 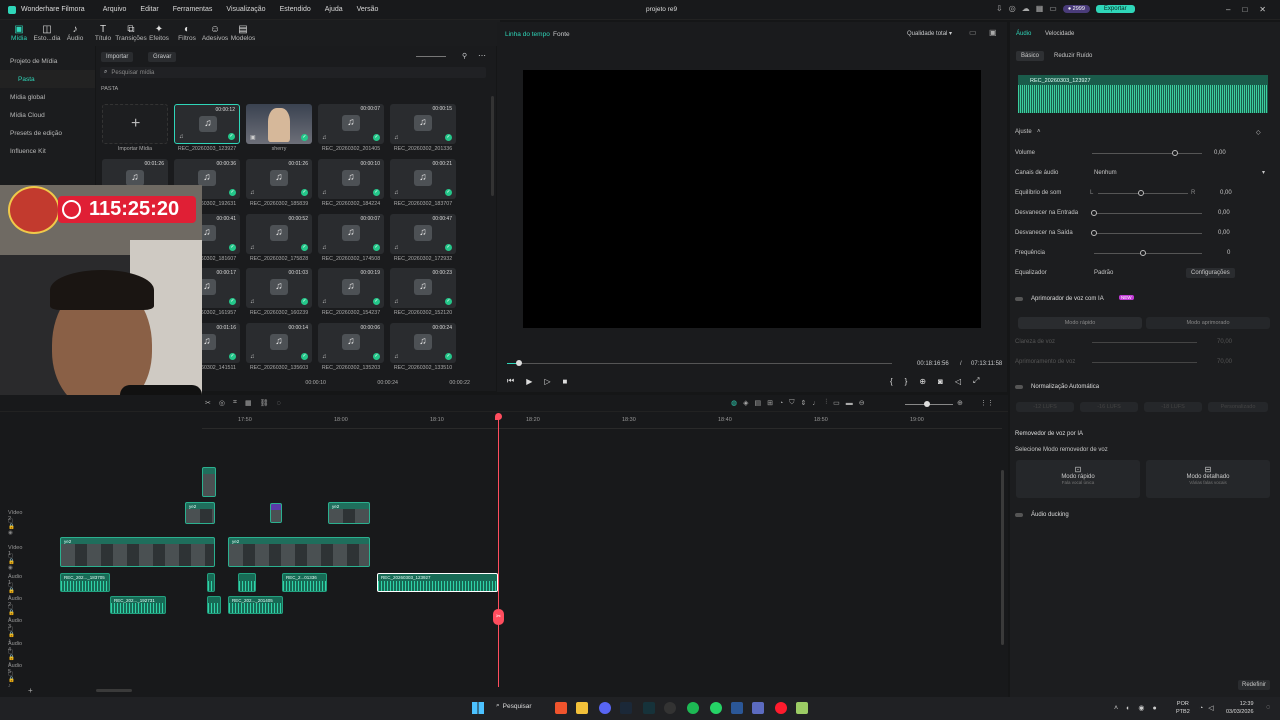 What do you see at coordinates (758, 403) in the screenshot?
I see `frames-icon: ▤` at bounding box center [758, 403].